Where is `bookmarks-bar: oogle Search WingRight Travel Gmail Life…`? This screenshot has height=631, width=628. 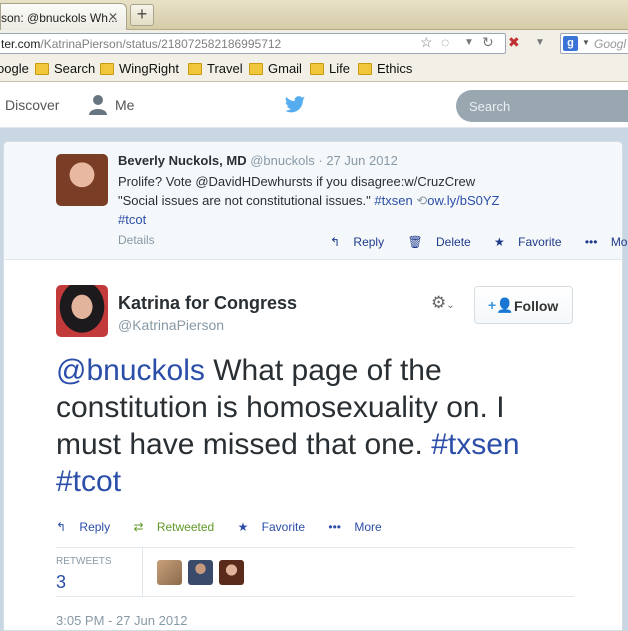
bookmarks-bar: oogle Search WingRight Travel Gmail Life… is located at coordinates (314, 69).